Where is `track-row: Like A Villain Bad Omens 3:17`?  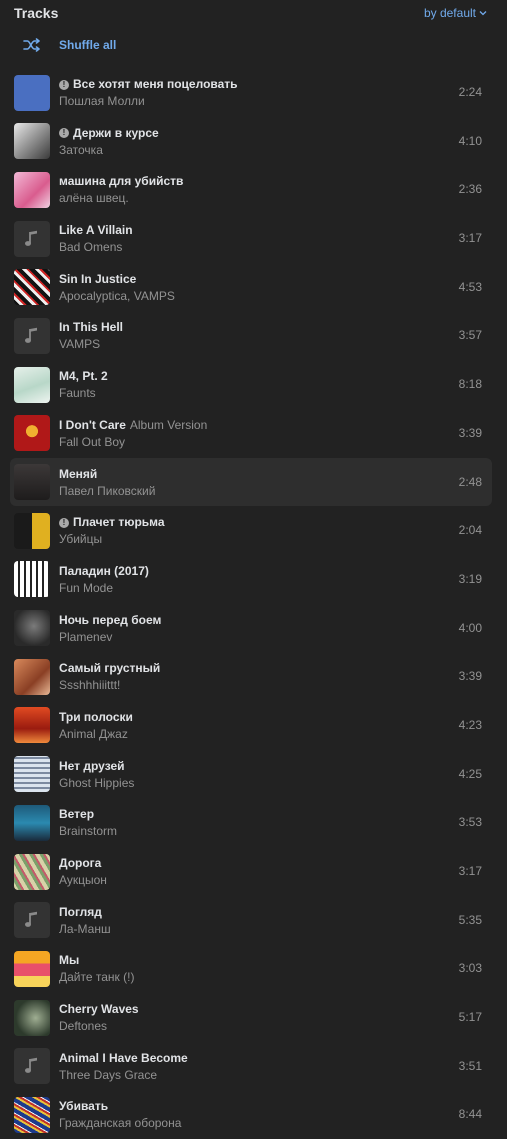
track-row: Like A Villain Bad Omens 3:17 is located at coordinates (251, 238).